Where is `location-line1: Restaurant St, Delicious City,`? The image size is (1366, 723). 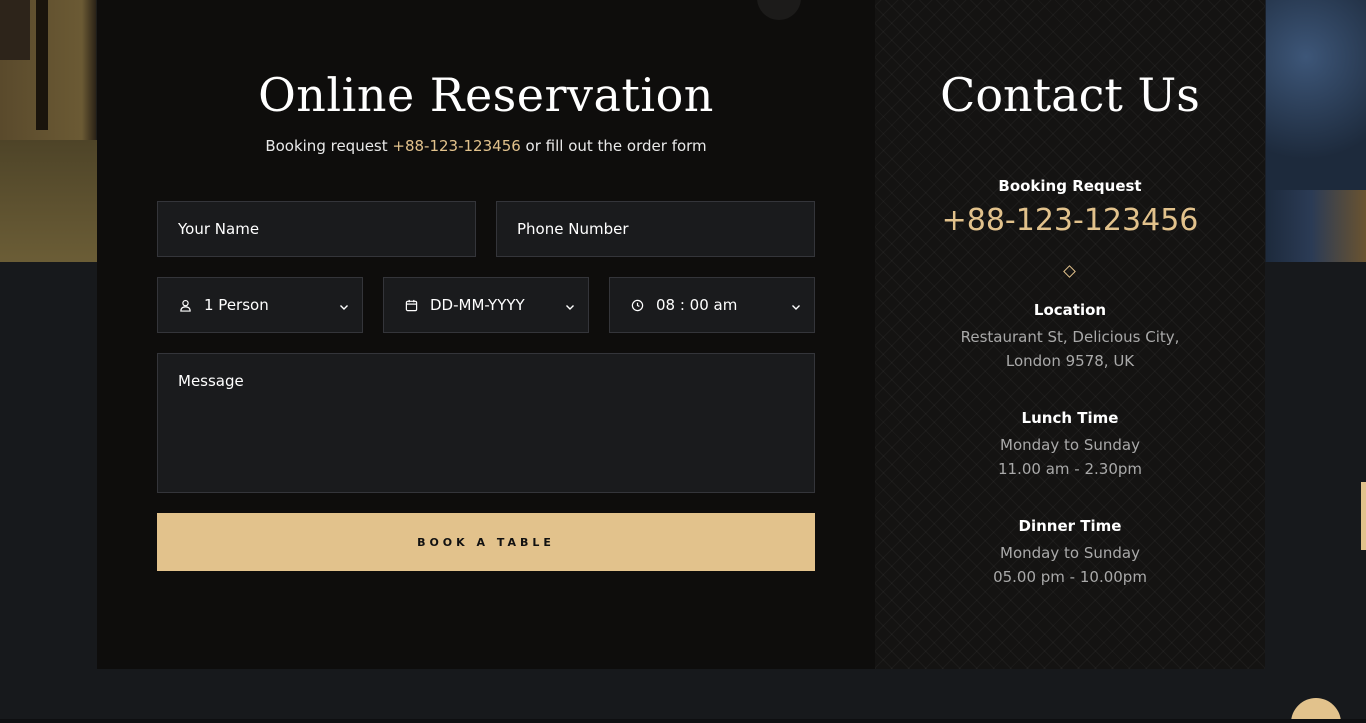 location-line1: Restaurant St, Delicious City, is located at coordinates (1070, 337).